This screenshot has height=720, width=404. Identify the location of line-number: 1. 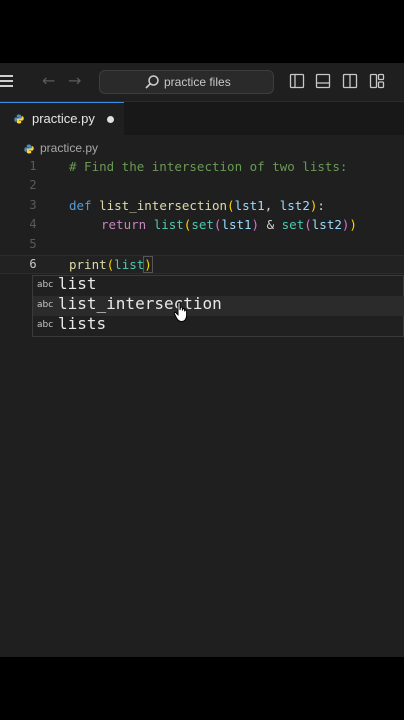
(33, 166).